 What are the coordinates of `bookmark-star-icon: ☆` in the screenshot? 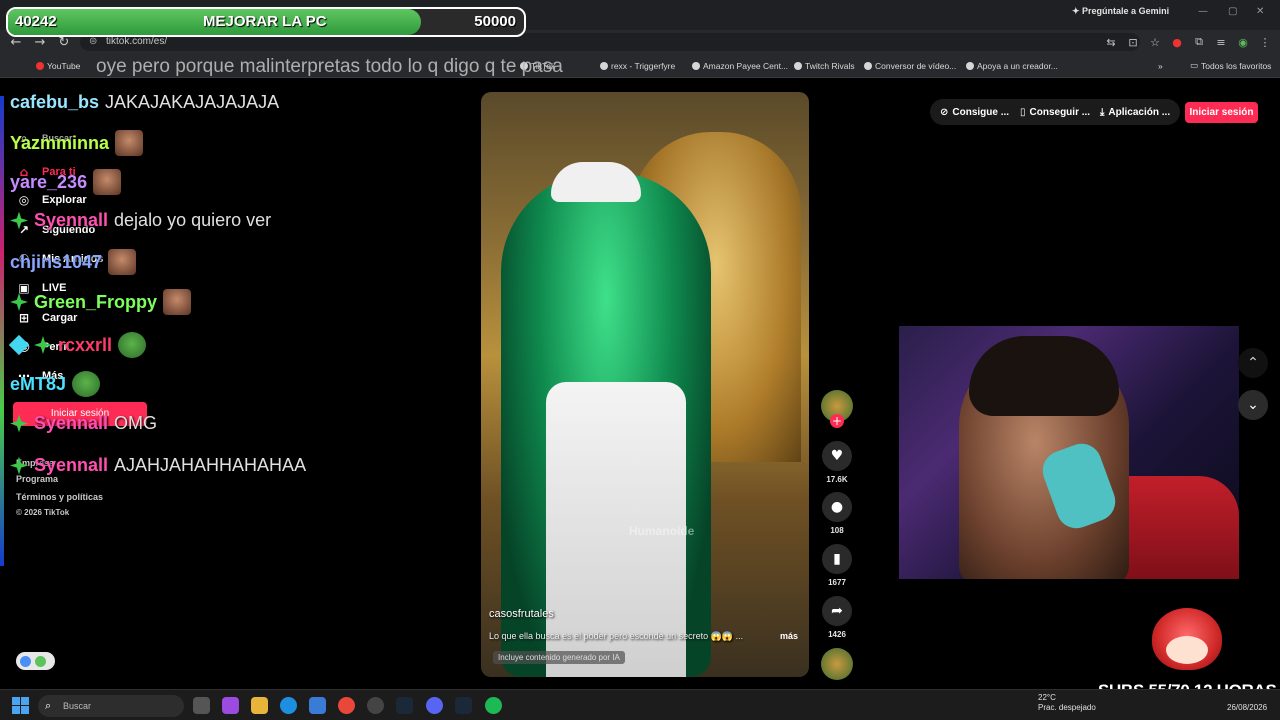 It's located at (1155, 42).